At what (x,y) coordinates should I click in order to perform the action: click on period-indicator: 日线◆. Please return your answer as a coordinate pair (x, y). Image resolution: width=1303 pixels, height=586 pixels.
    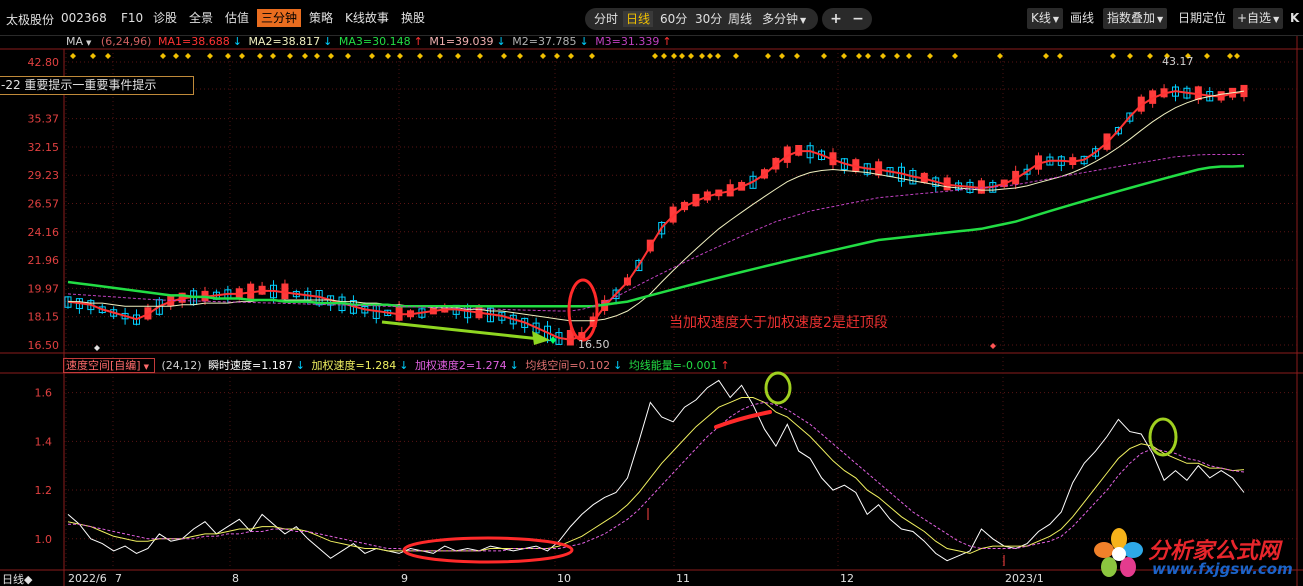
    Looking at the image, I should click on (17, 578).